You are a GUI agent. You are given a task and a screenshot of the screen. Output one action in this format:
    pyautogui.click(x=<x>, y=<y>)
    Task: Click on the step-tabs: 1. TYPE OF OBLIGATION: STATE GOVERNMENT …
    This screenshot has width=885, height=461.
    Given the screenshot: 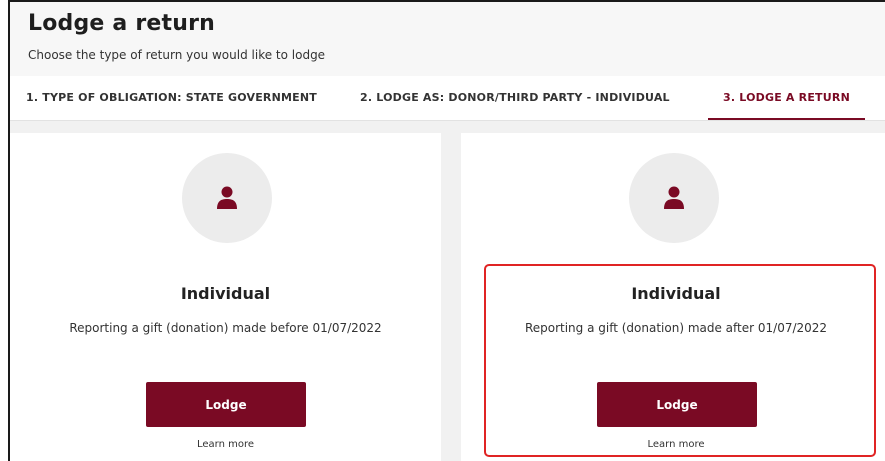 What is the action you would take?
    pyautogui.click(x=447, y=98)
    